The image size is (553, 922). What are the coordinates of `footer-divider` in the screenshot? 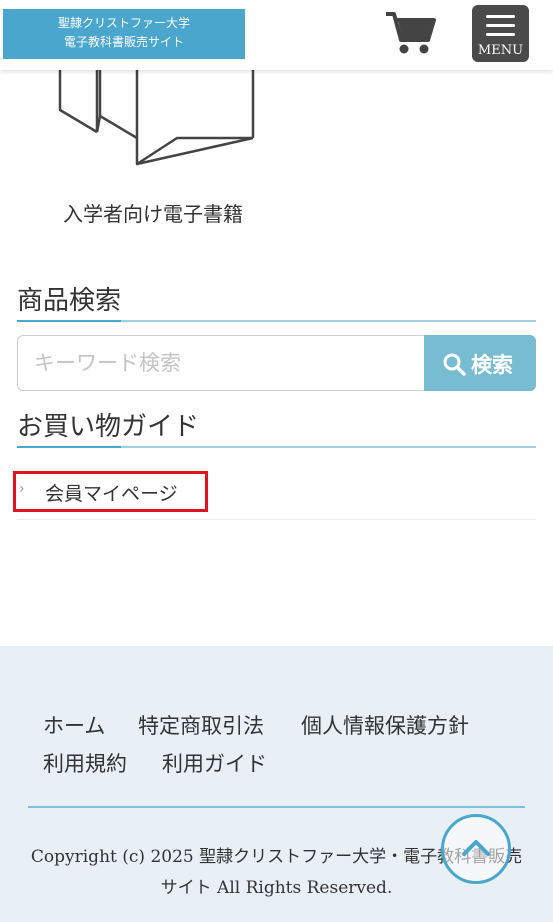 It's located at (276, 807).